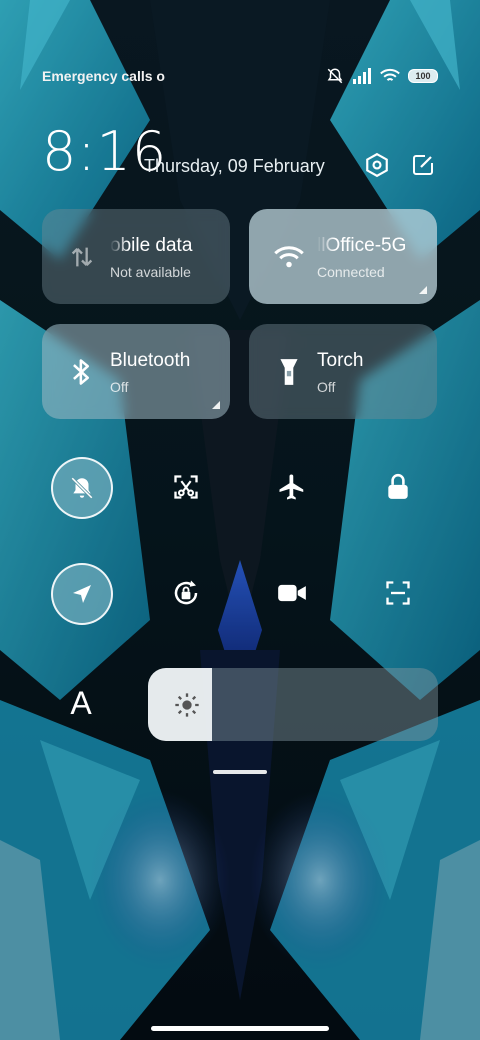 This screenshot has width=480, height=1040. Describe the element at coordinates (289, 257) in the screenshot. I see `wifi-icon` at that location.